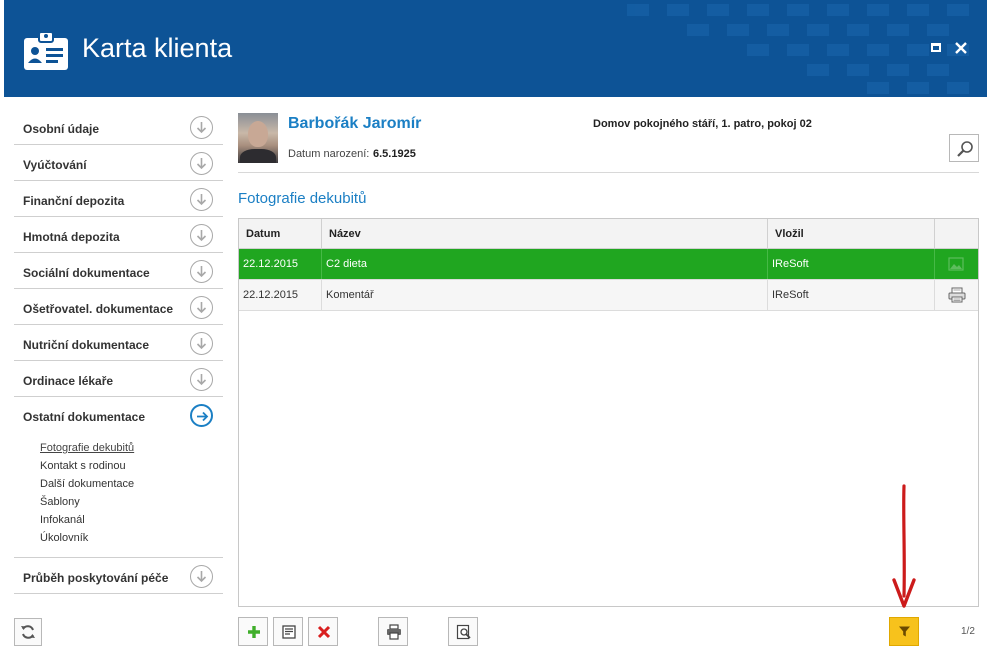 The image size is (991, 658). What do you see at coordinates (608, 172) in the screenshot?
I see `divider` at bounding box center [608, 172].